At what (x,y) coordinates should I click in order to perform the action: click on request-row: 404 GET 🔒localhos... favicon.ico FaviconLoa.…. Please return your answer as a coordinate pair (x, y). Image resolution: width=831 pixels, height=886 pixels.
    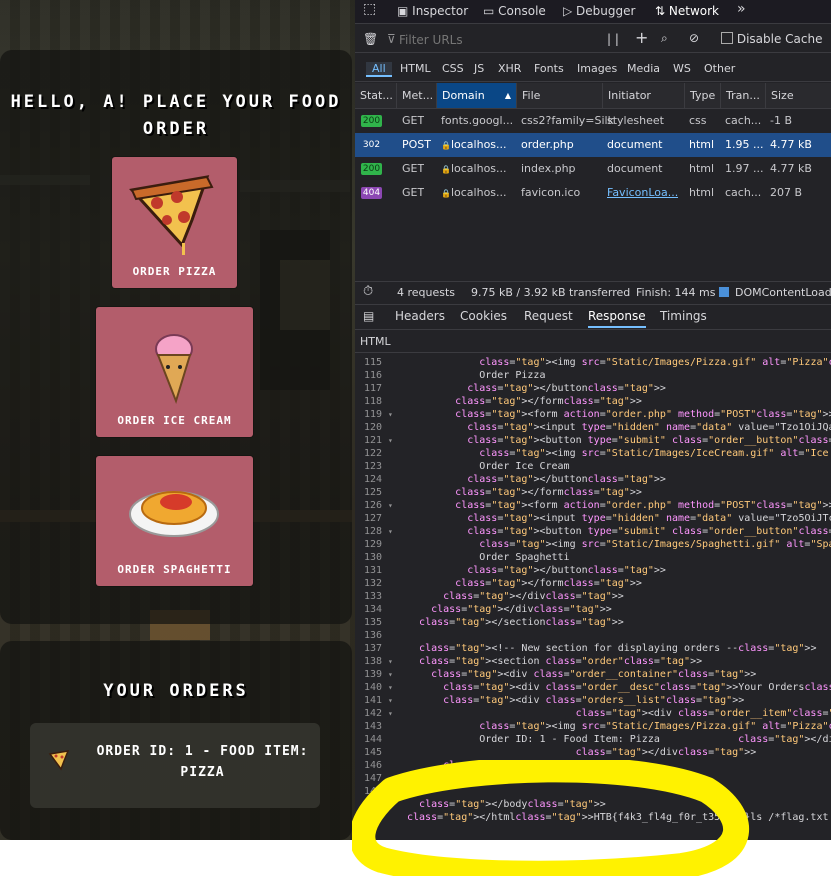
    Looking at the image, I should click on (593, 193).